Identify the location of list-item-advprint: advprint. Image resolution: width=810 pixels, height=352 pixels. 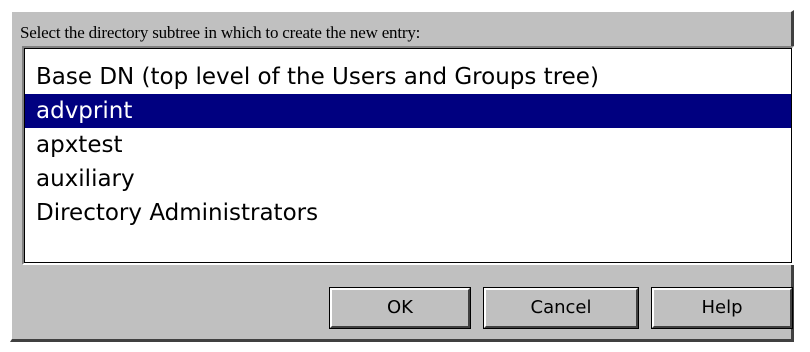
(408, 111).